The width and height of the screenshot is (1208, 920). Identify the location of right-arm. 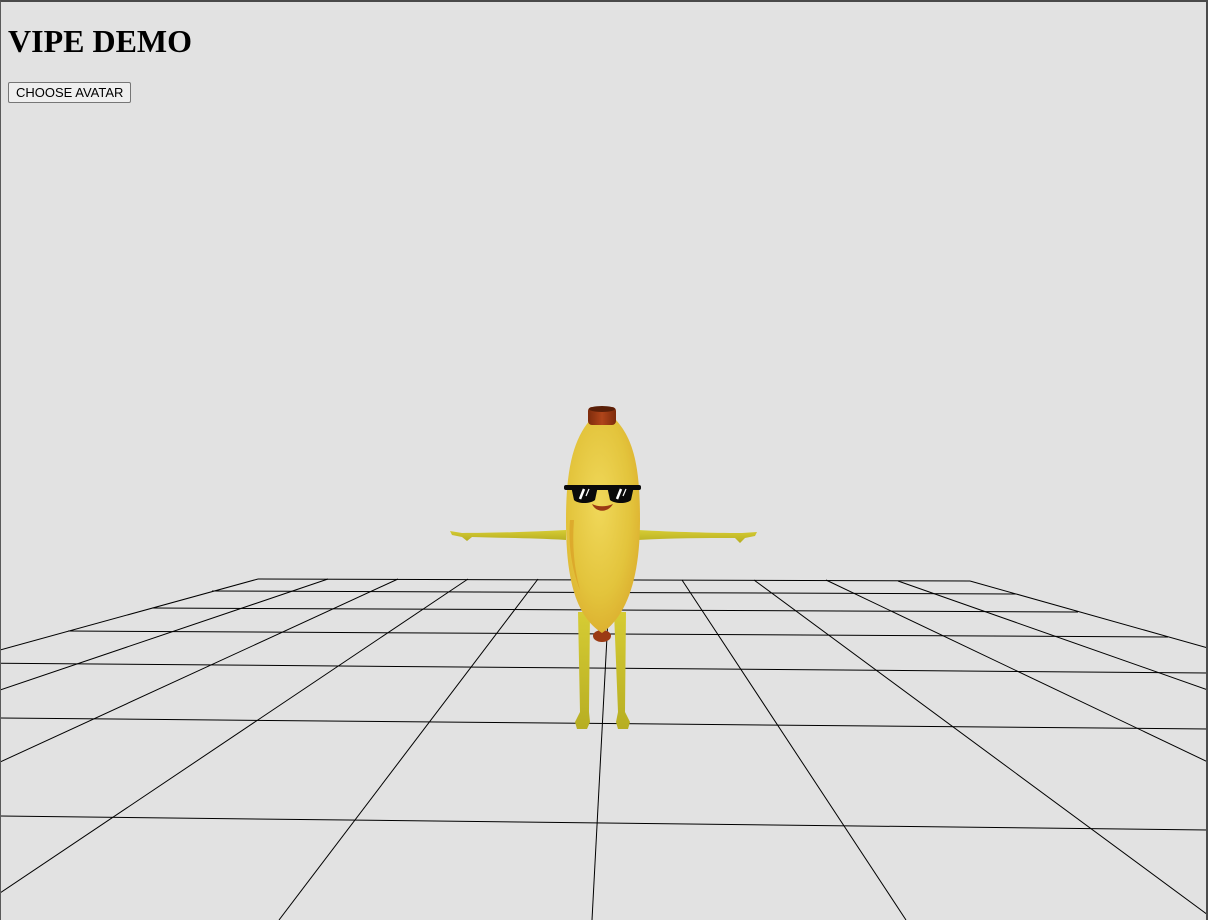
(697, 536).